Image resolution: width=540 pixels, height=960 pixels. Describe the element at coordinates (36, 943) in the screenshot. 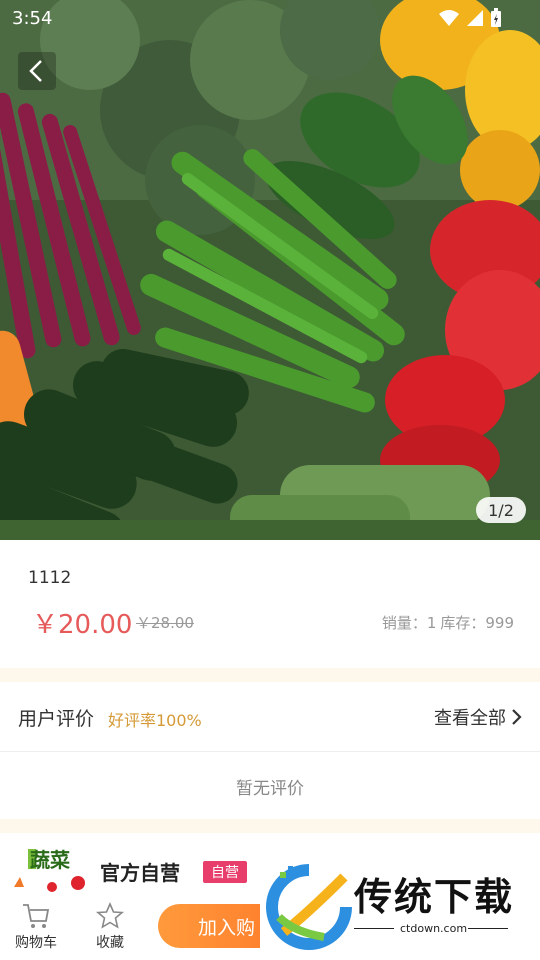

I see `cart-label: 购物车` at that location.